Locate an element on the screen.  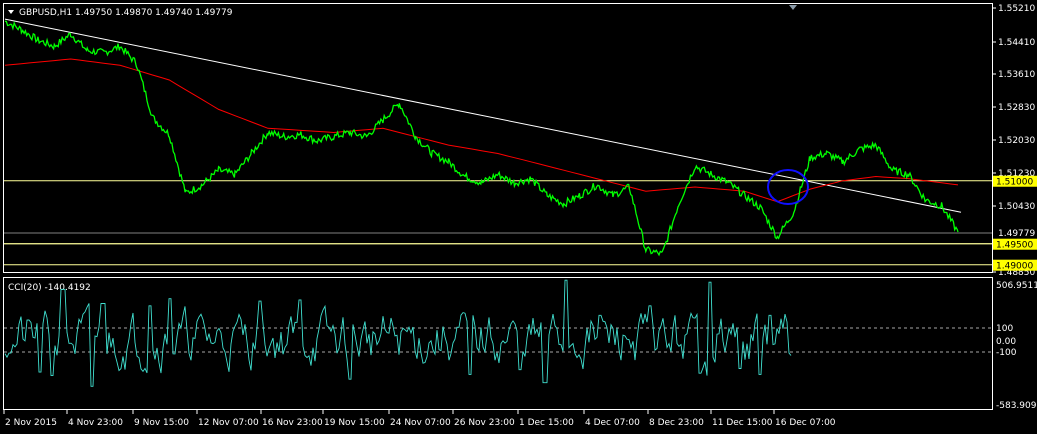
level-tags: 1.51000 1.49500 1.49000 is located at coordinates (1015, 223).